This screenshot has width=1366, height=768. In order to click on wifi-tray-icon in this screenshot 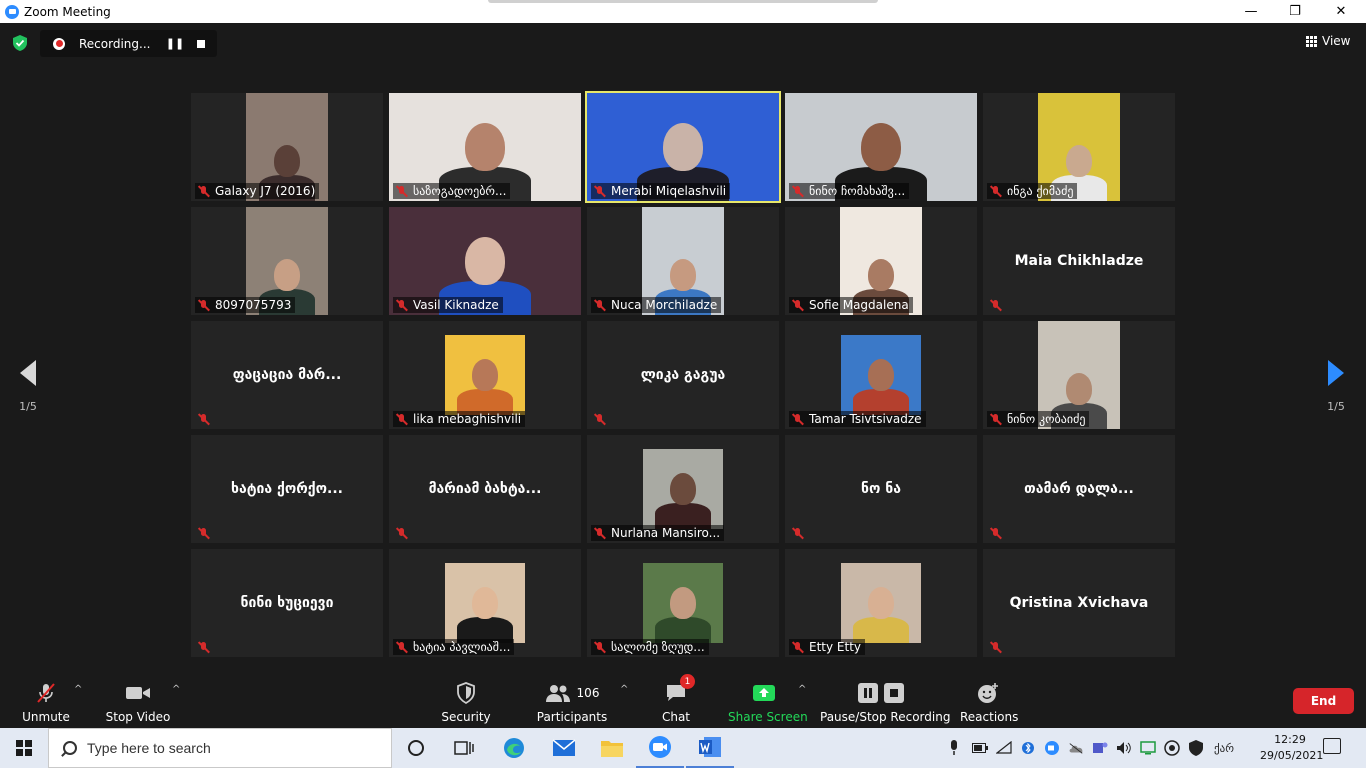, I will do `click(1004, 748)`.